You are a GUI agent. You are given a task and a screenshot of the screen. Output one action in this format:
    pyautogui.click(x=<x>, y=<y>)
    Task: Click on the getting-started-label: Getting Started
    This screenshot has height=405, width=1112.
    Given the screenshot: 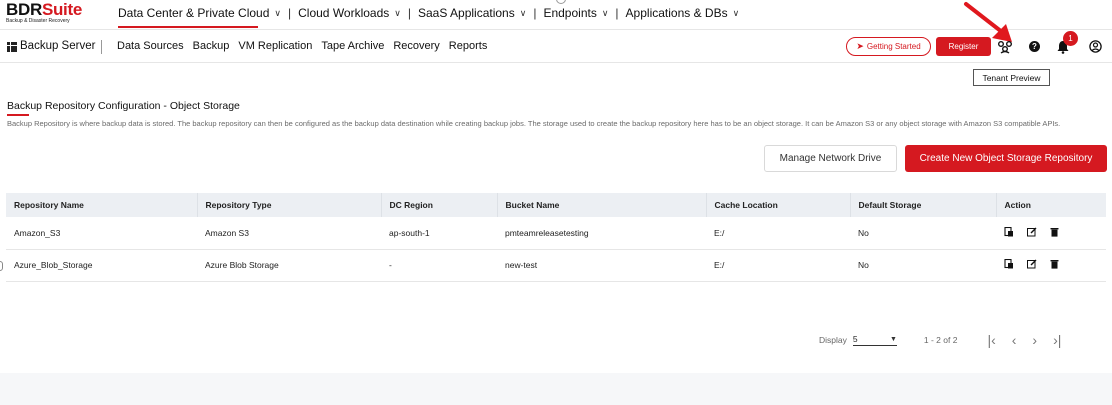 What is the action you would take?
    pyautogui.click(x=893, y=46)
    